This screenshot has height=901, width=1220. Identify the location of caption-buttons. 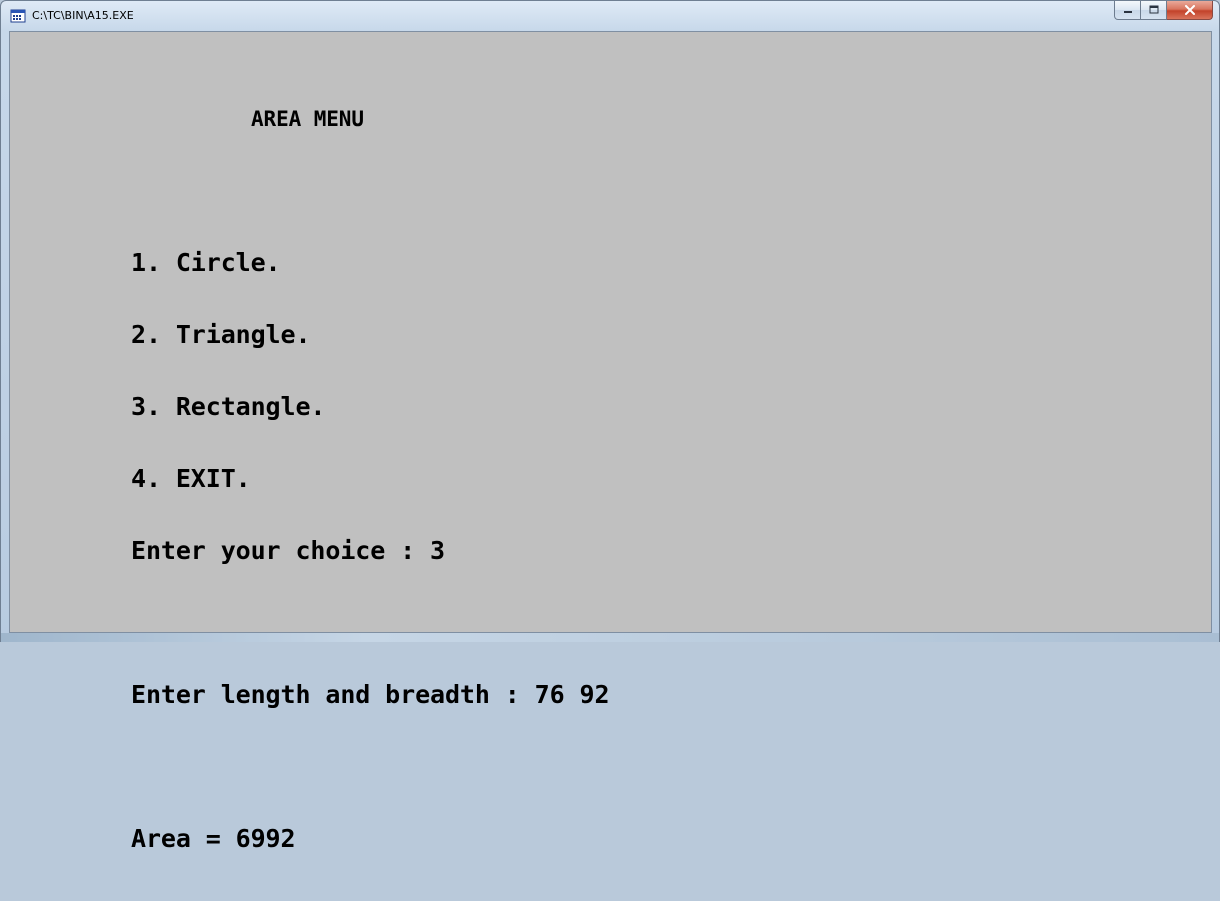
(1163, 11).